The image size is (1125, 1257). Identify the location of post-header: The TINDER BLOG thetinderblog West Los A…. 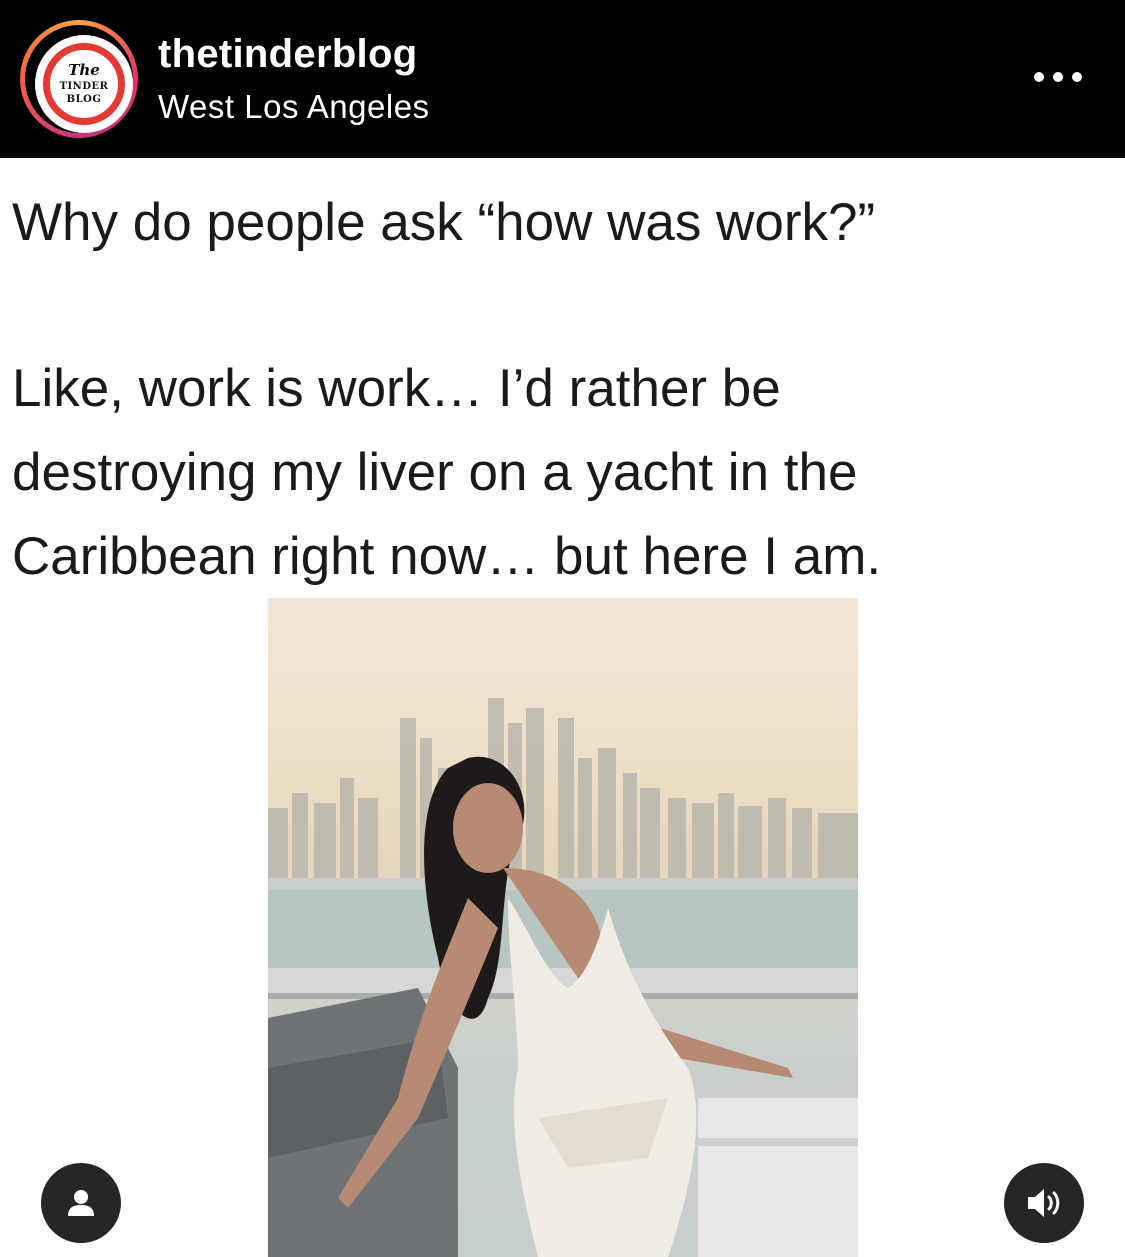
(562, 79).